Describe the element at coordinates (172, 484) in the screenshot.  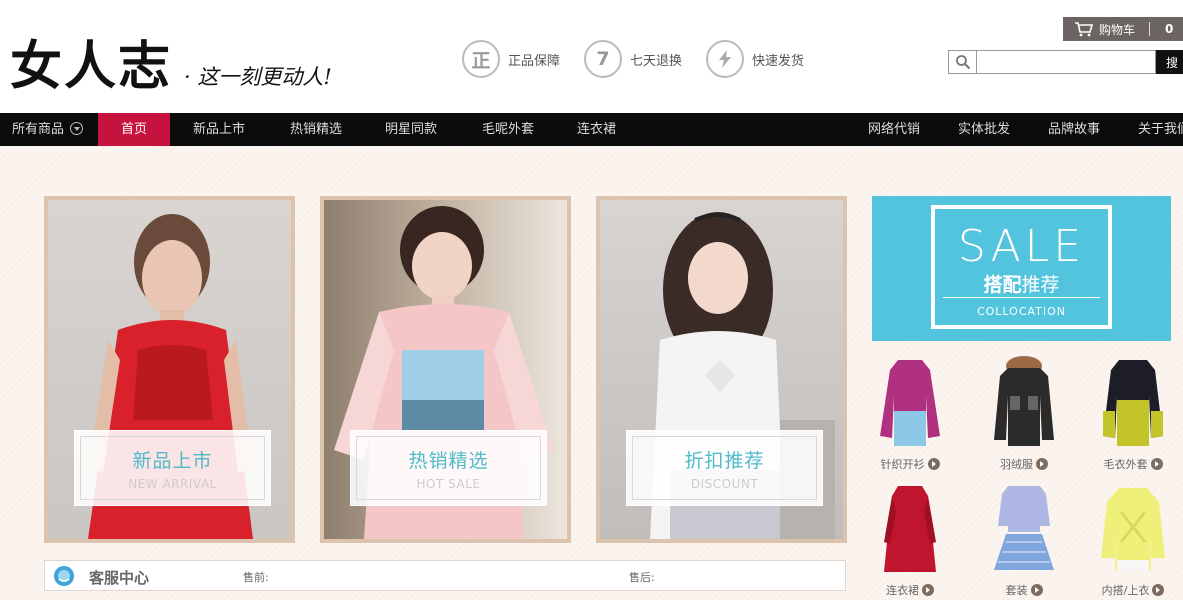
I see `card-subtitle: NEW ARRIVAL` at that location.